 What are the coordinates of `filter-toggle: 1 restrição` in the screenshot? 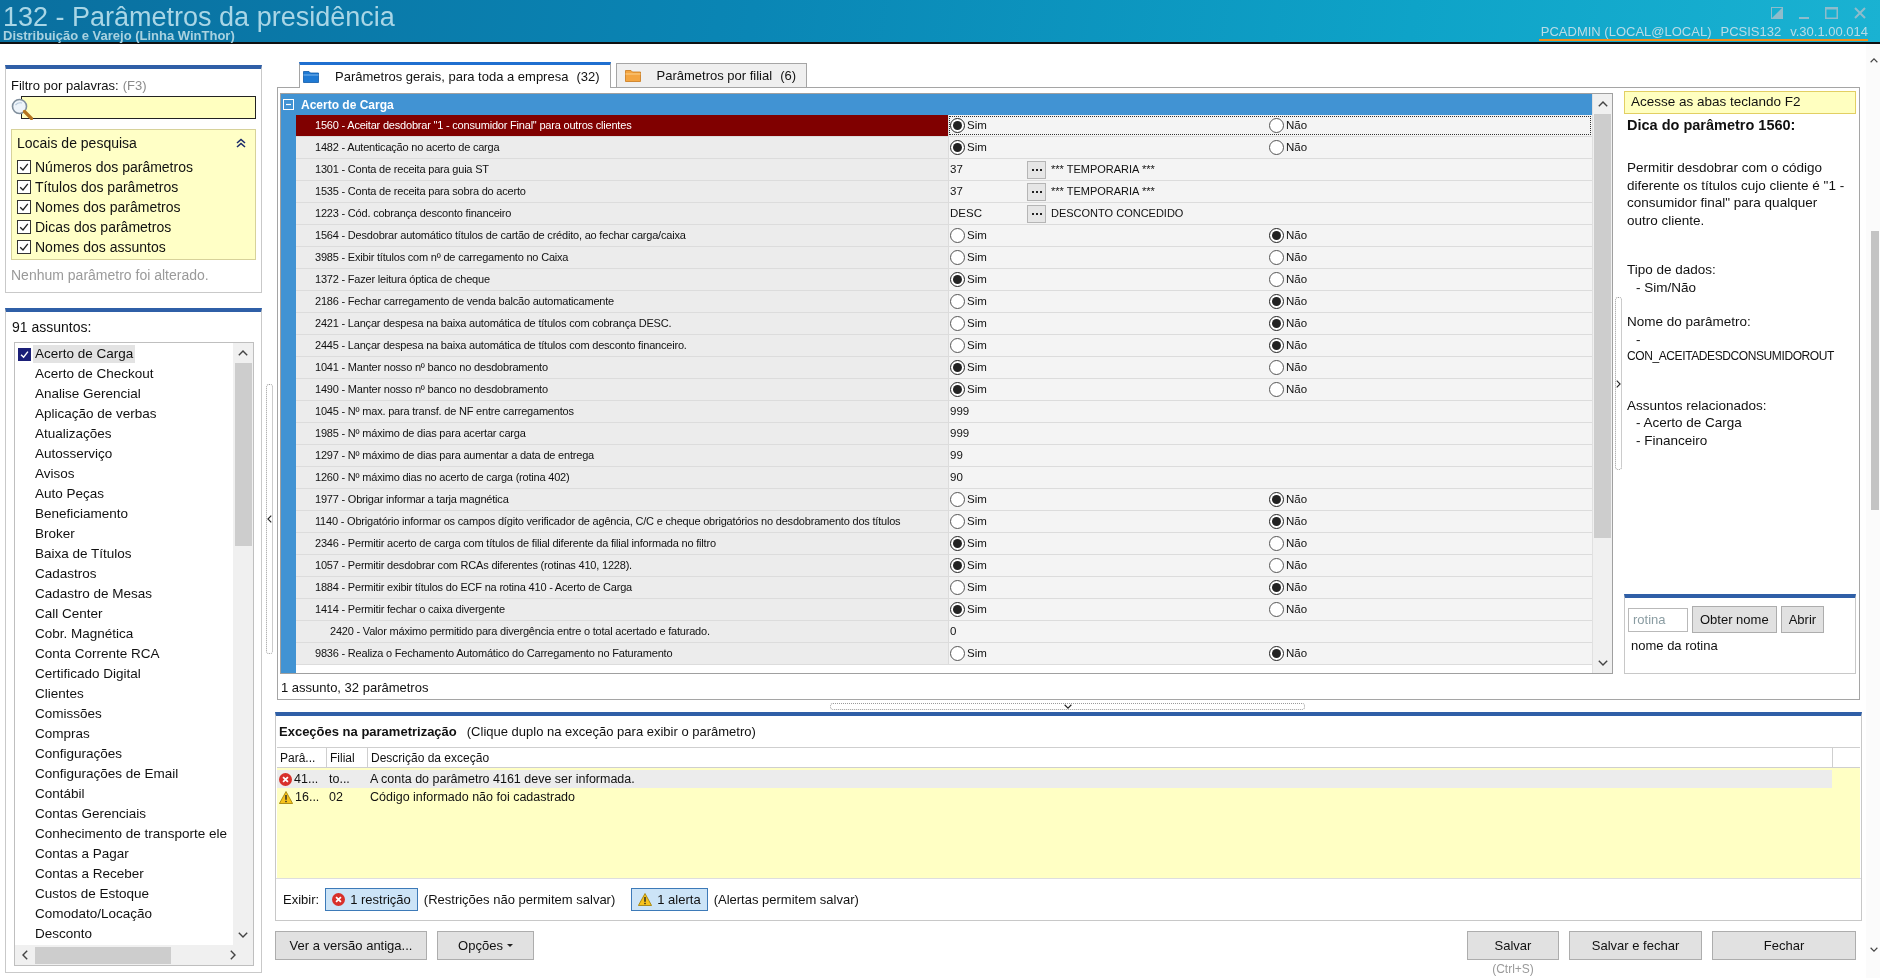 It's located at (371, 899).